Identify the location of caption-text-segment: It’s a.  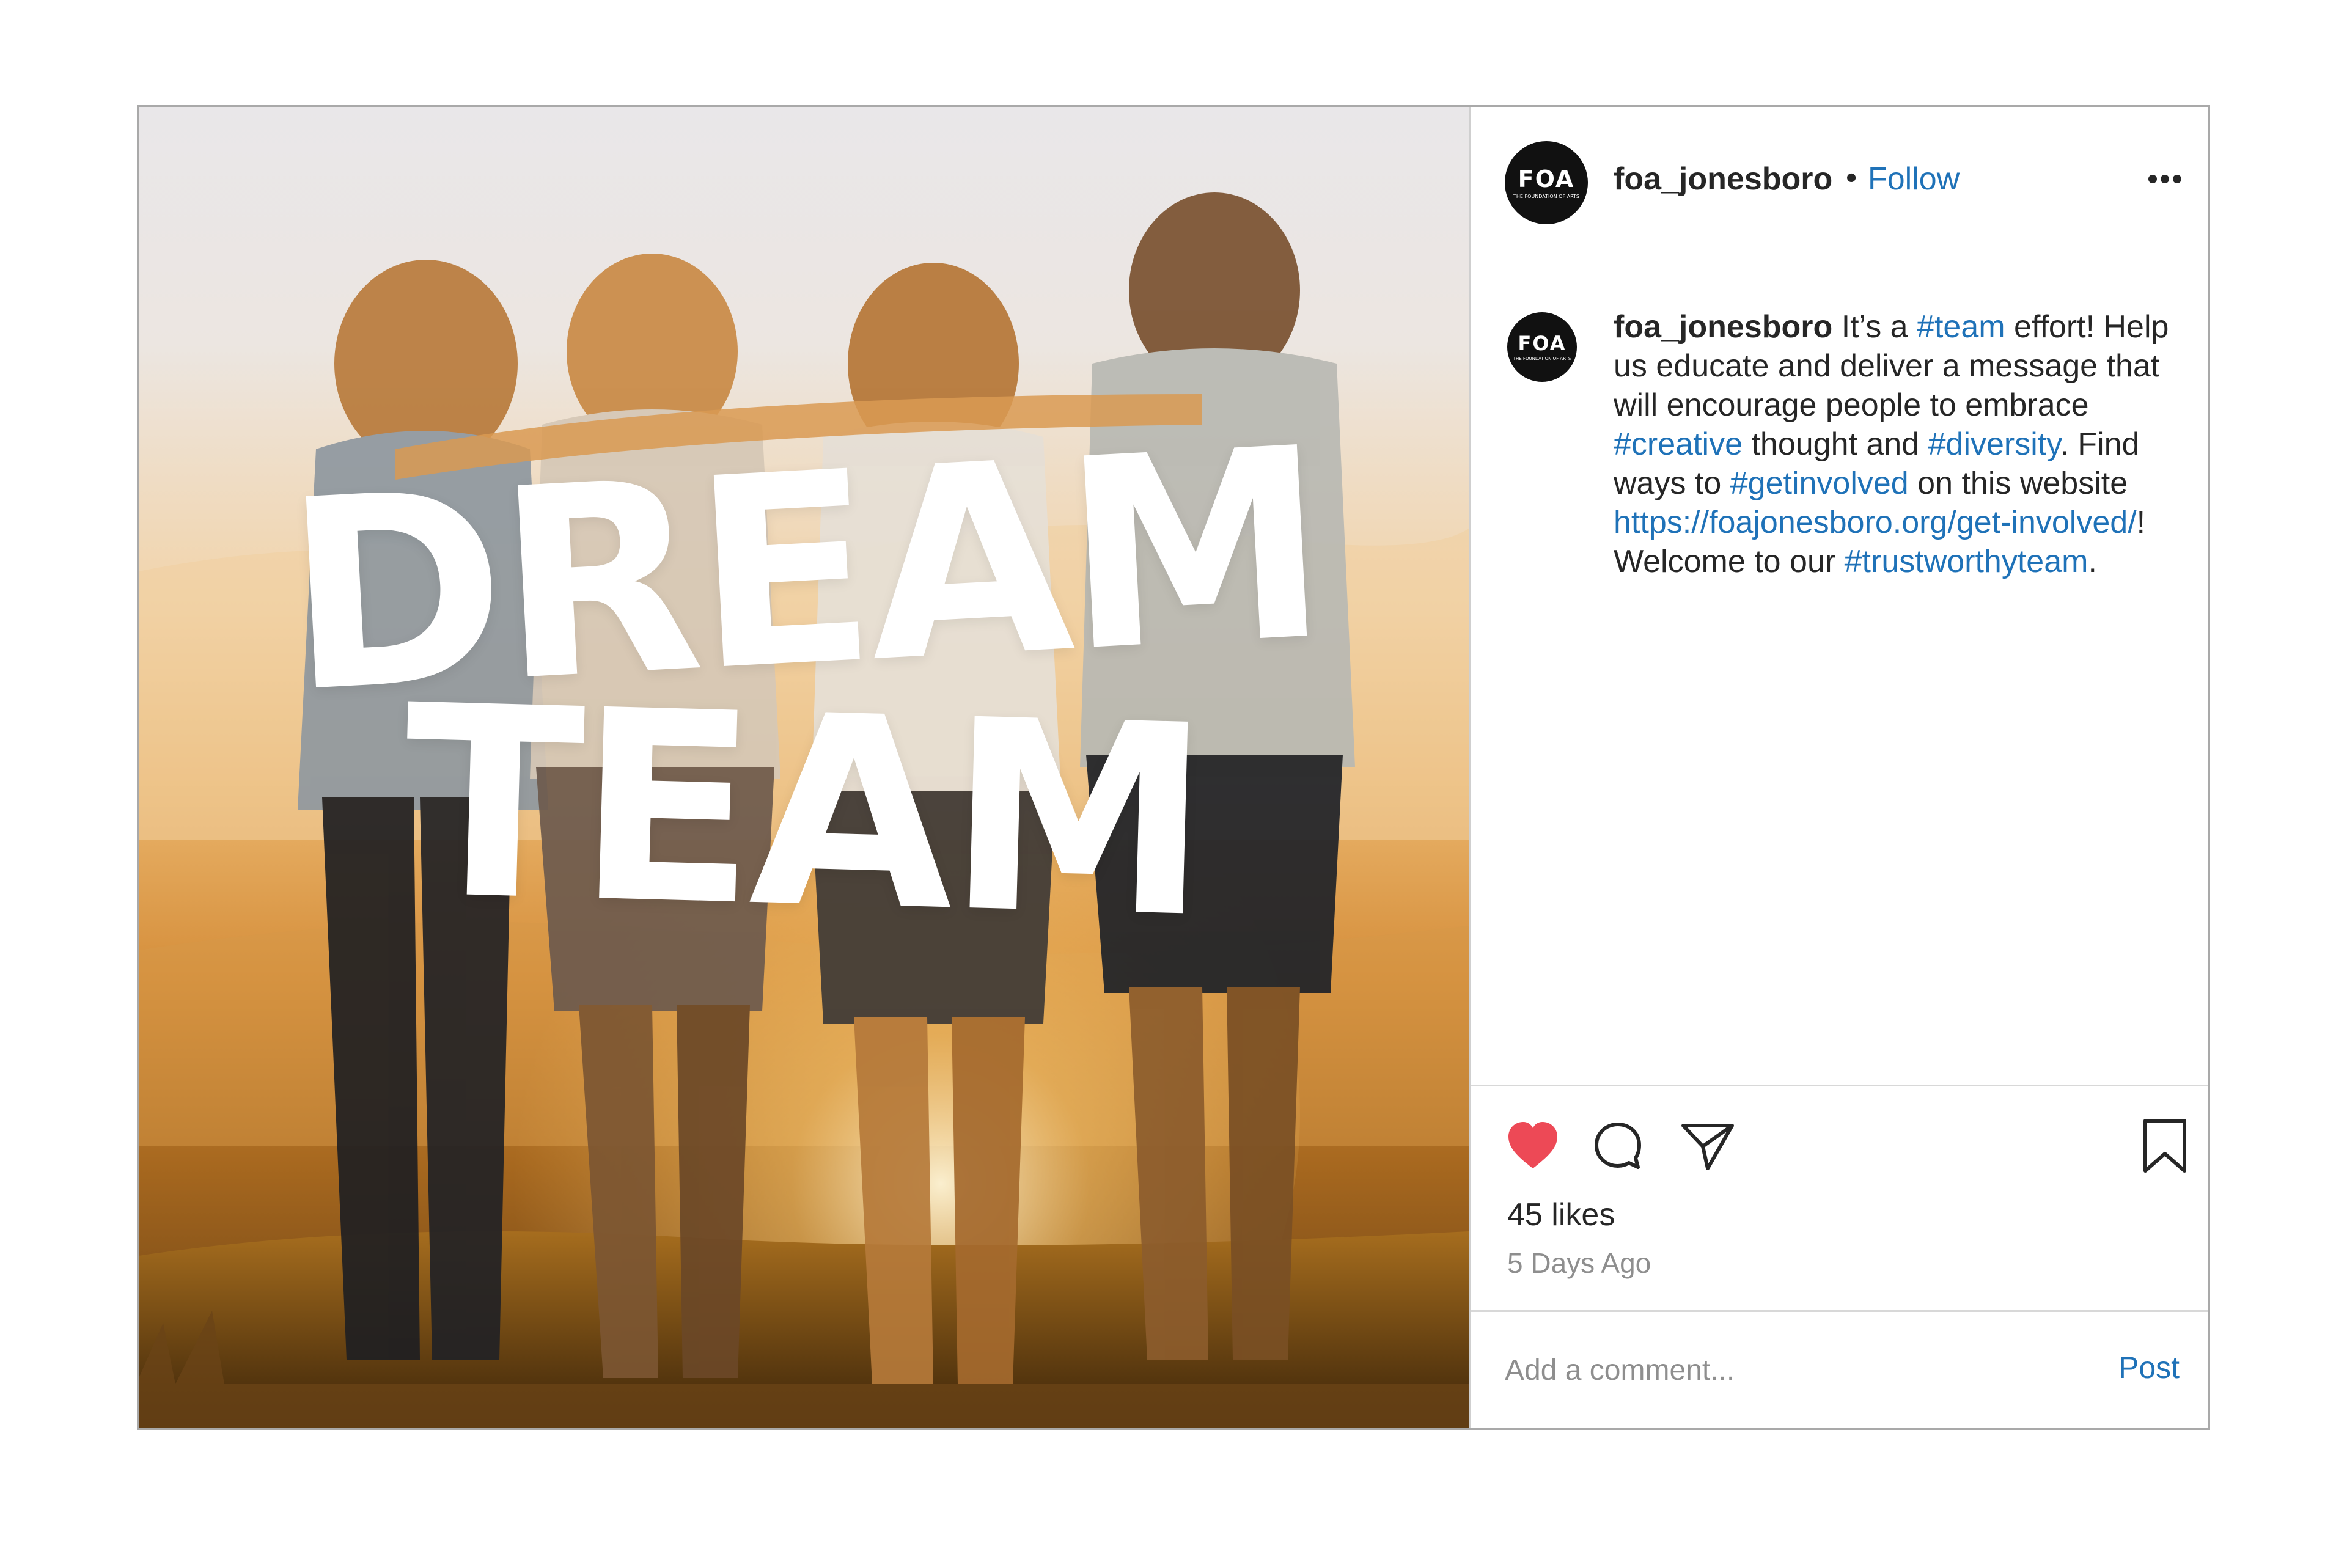
(1875, 327).